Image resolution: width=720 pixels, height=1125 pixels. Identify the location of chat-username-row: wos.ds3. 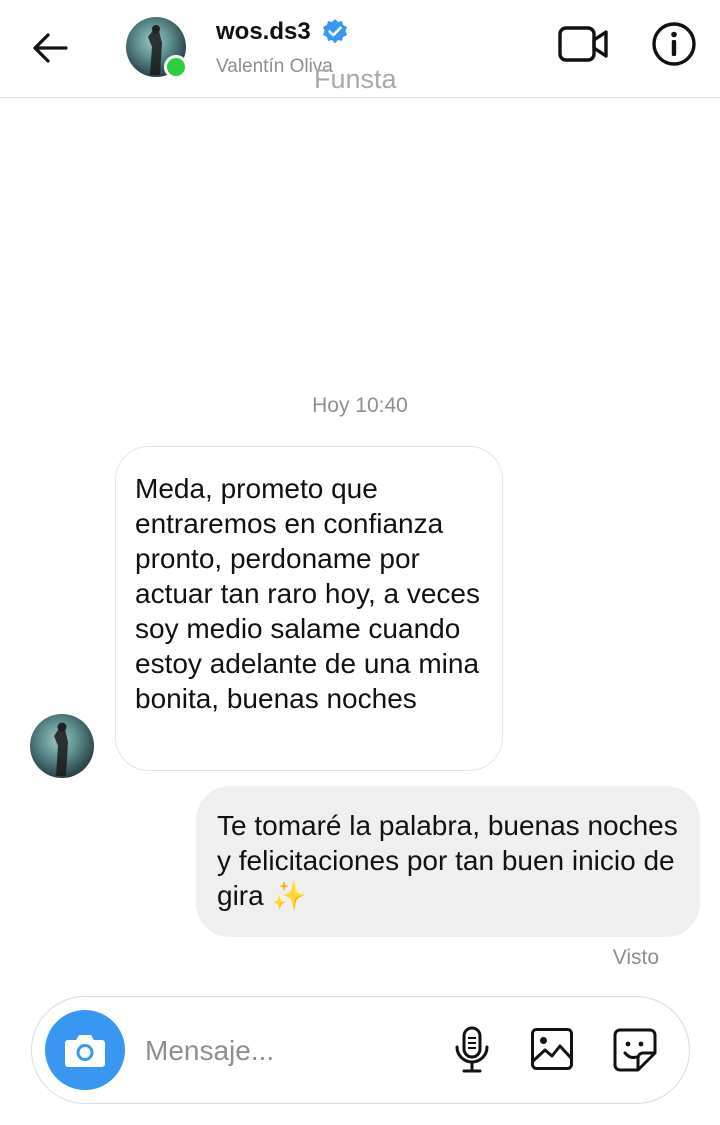
(282, 32).